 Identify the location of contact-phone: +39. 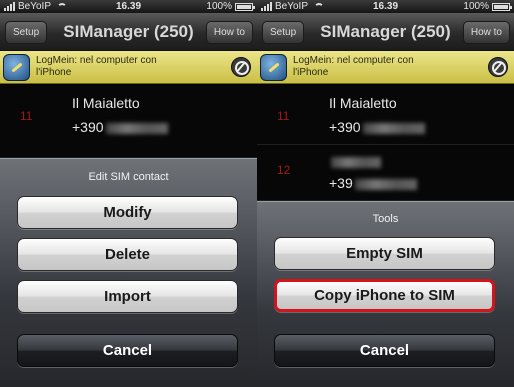
(341, 183).